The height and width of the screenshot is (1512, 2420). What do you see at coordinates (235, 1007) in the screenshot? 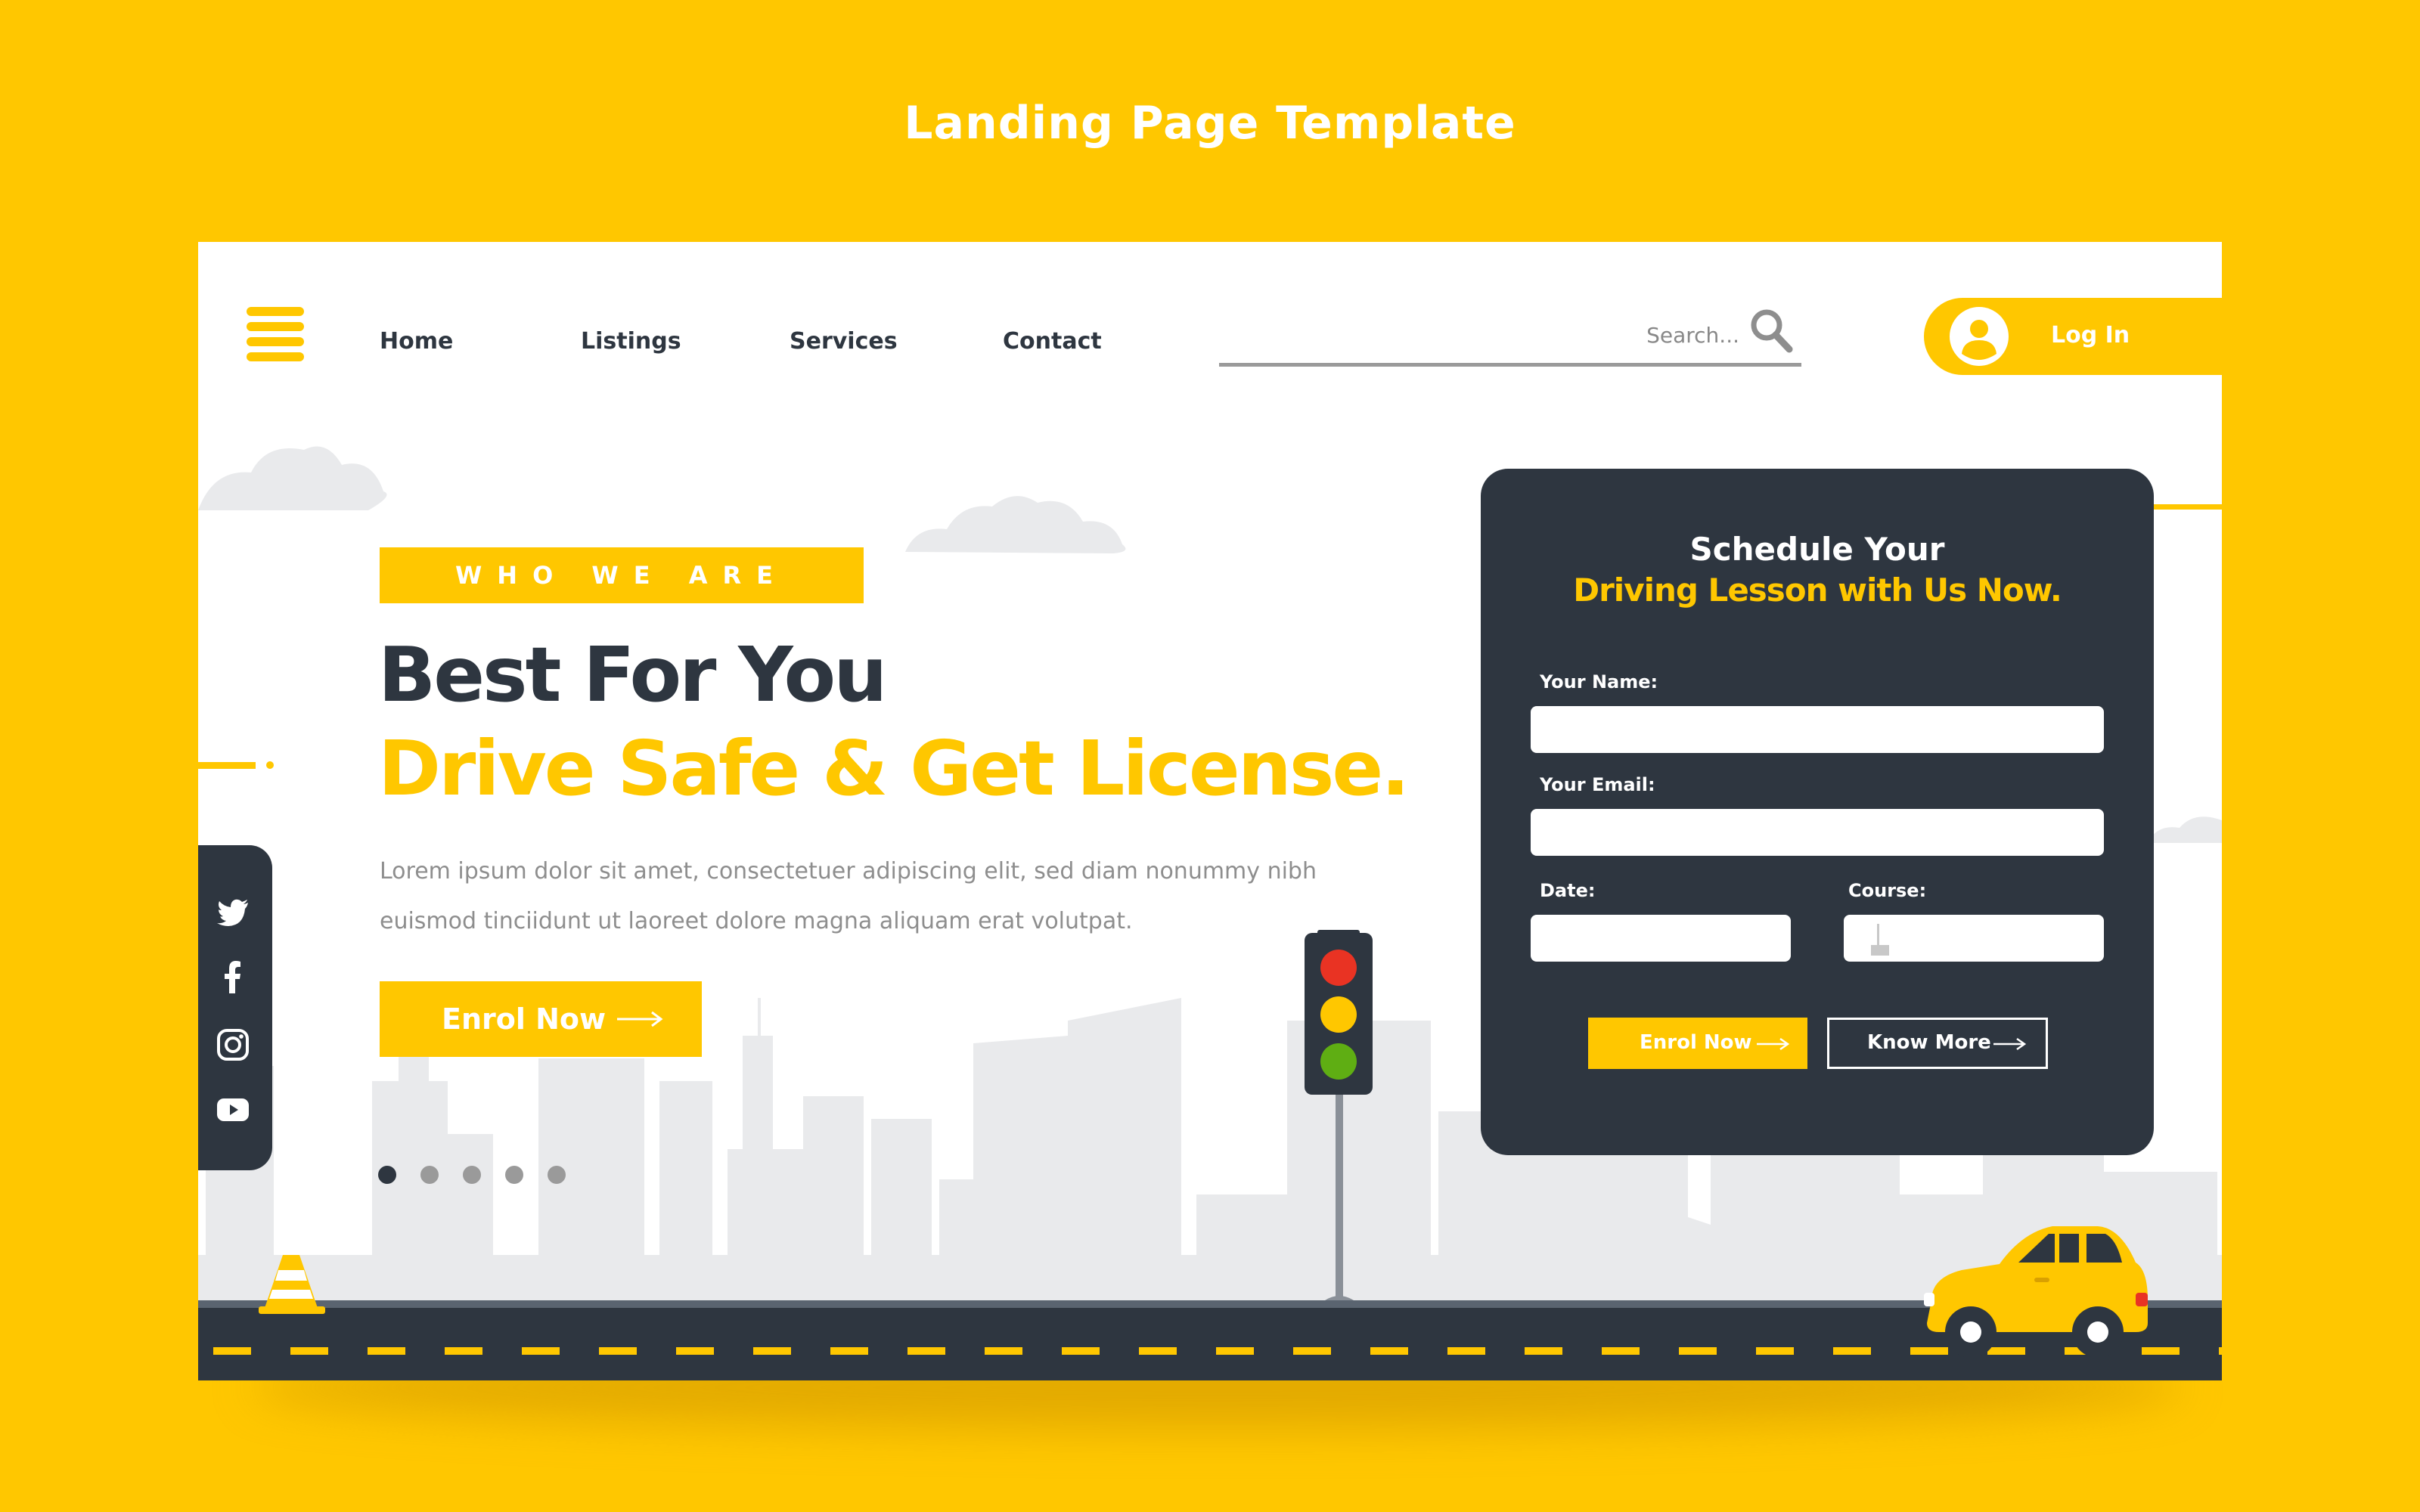
I see `social-rail` at bounding box center [235, 1007].